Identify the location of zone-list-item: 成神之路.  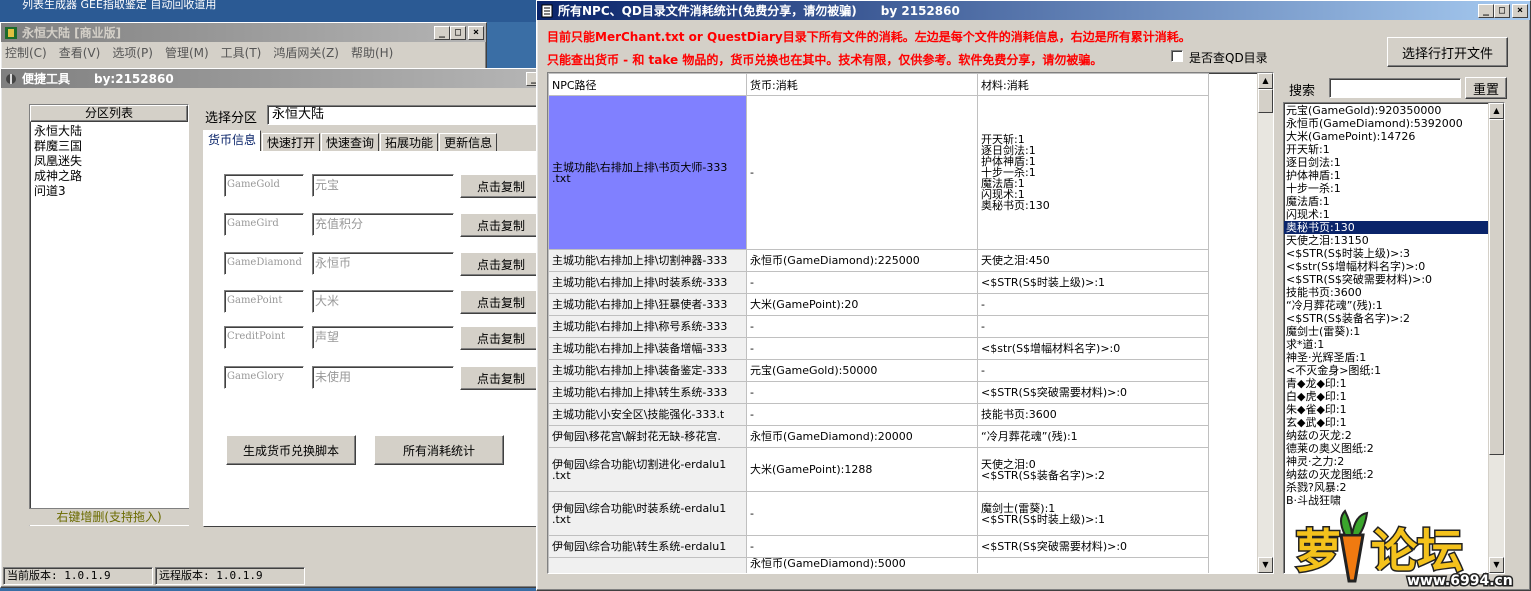
(109, 176).